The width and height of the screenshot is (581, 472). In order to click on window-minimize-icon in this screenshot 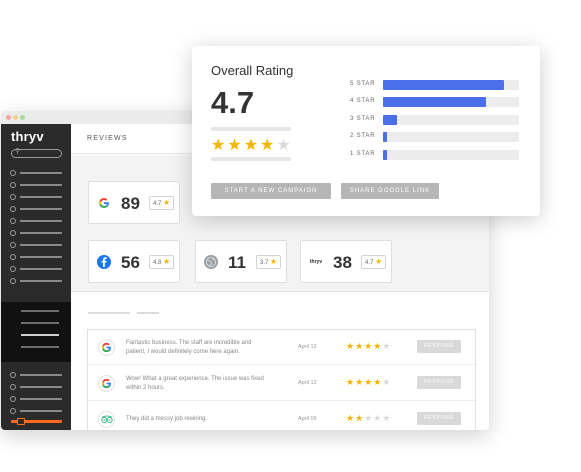, I will do `click(15, 117)`.